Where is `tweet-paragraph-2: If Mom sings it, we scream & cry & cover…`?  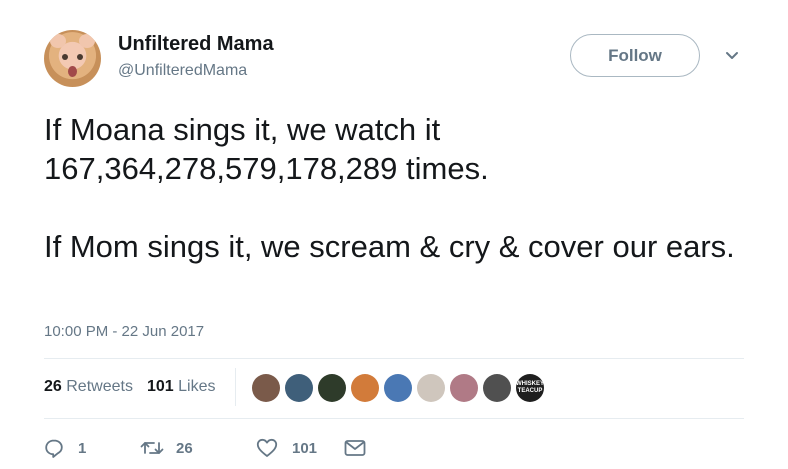 tweet-paragraph-2: If Mom sings it, we scream & cry & cover… is located at coordinates (389, 246).